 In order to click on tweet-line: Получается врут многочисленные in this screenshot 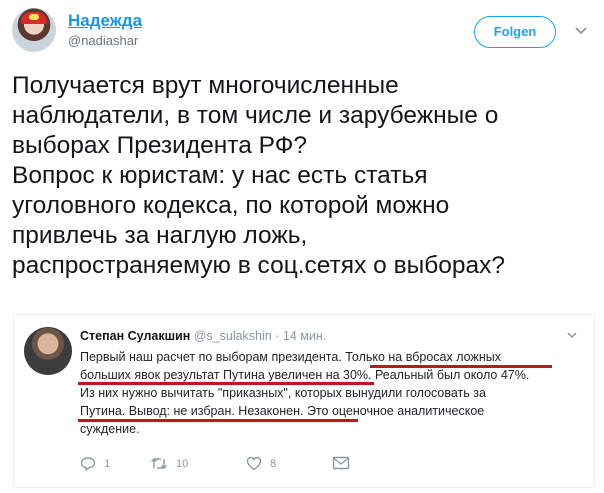, I will do `click(205, 85)`.